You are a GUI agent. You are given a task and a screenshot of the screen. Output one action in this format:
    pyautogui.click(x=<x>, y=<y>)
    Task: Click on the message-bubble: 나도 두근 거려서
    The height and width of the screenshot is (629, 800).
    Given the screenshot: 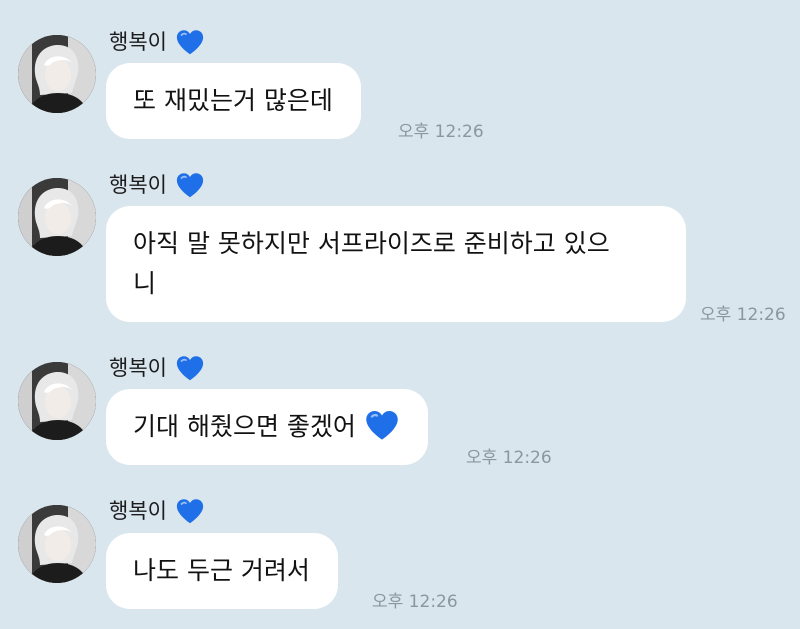 What is the action you would take?
    pyautogui.click(x=222, y=571)
    